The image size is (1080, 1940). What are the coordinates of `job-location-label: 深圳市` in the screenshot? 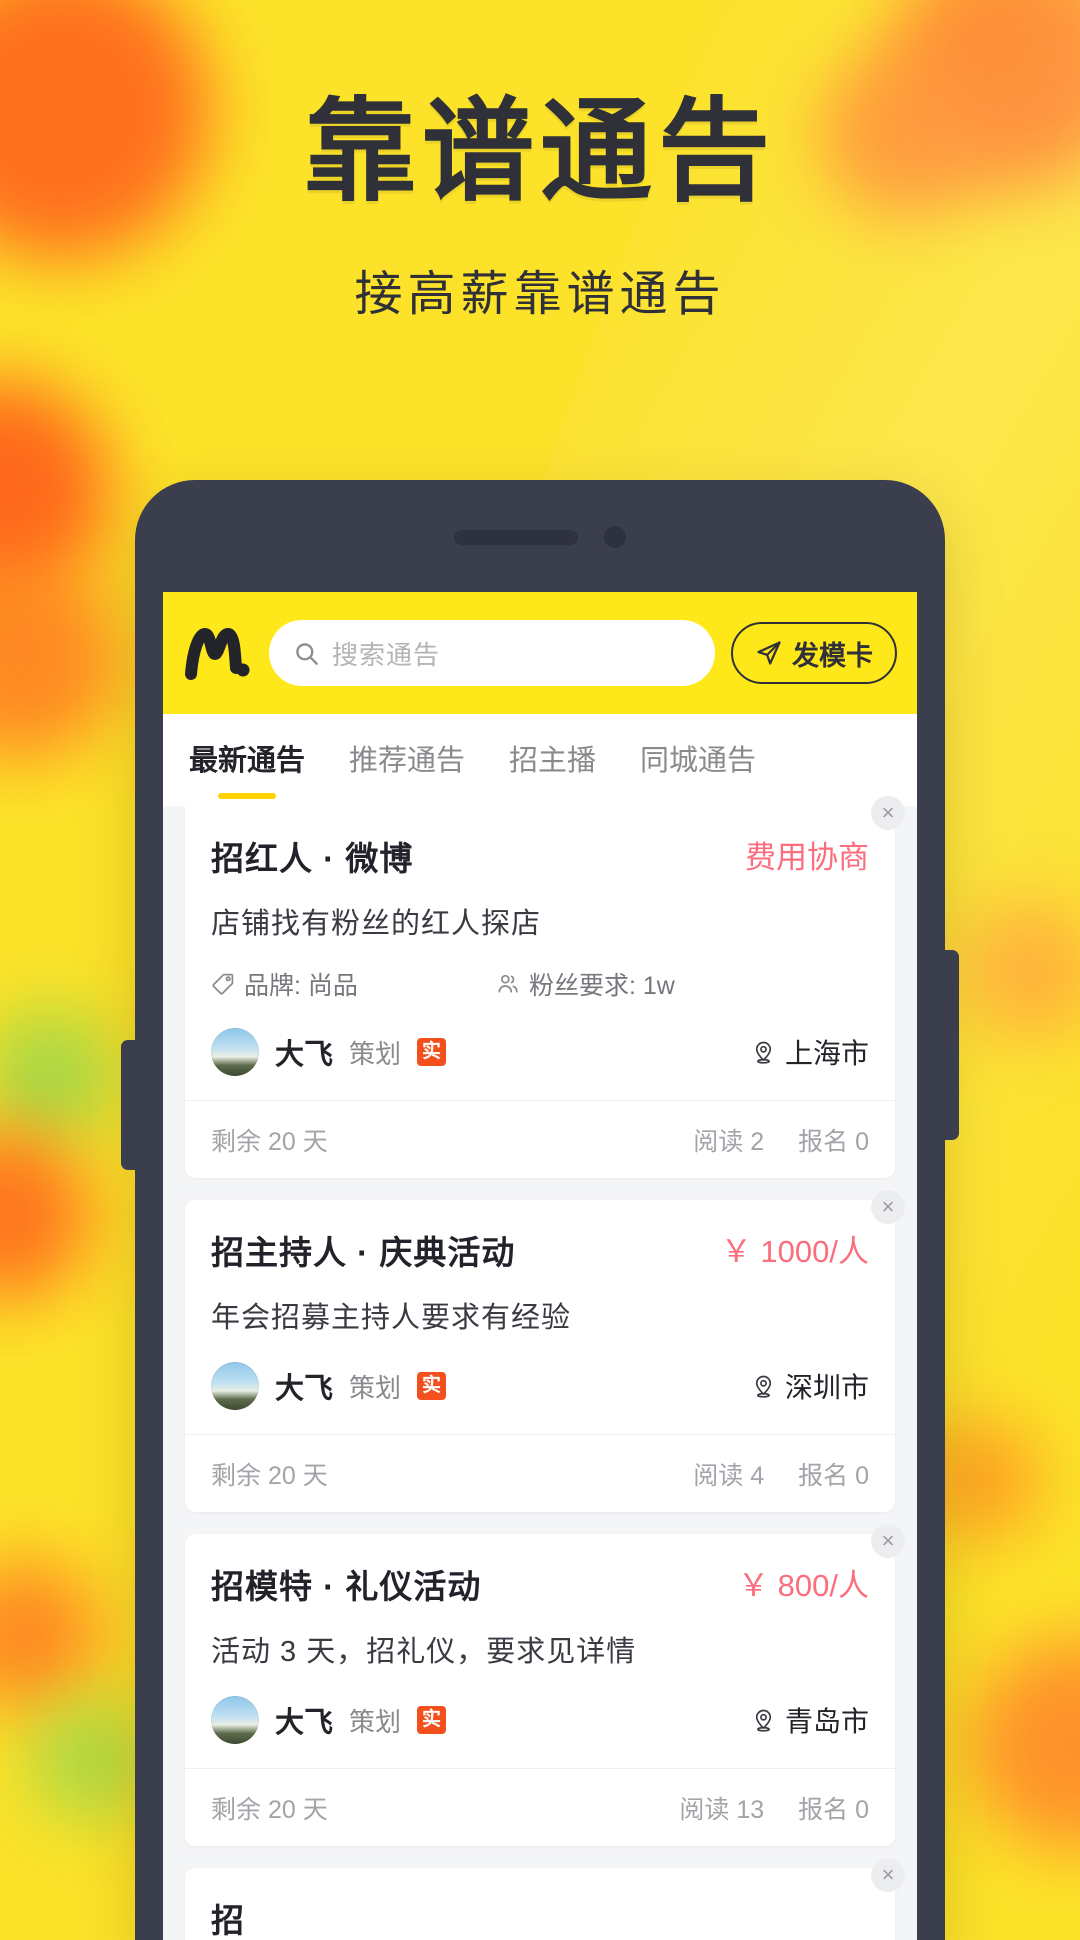 It's located at (826, 1387).